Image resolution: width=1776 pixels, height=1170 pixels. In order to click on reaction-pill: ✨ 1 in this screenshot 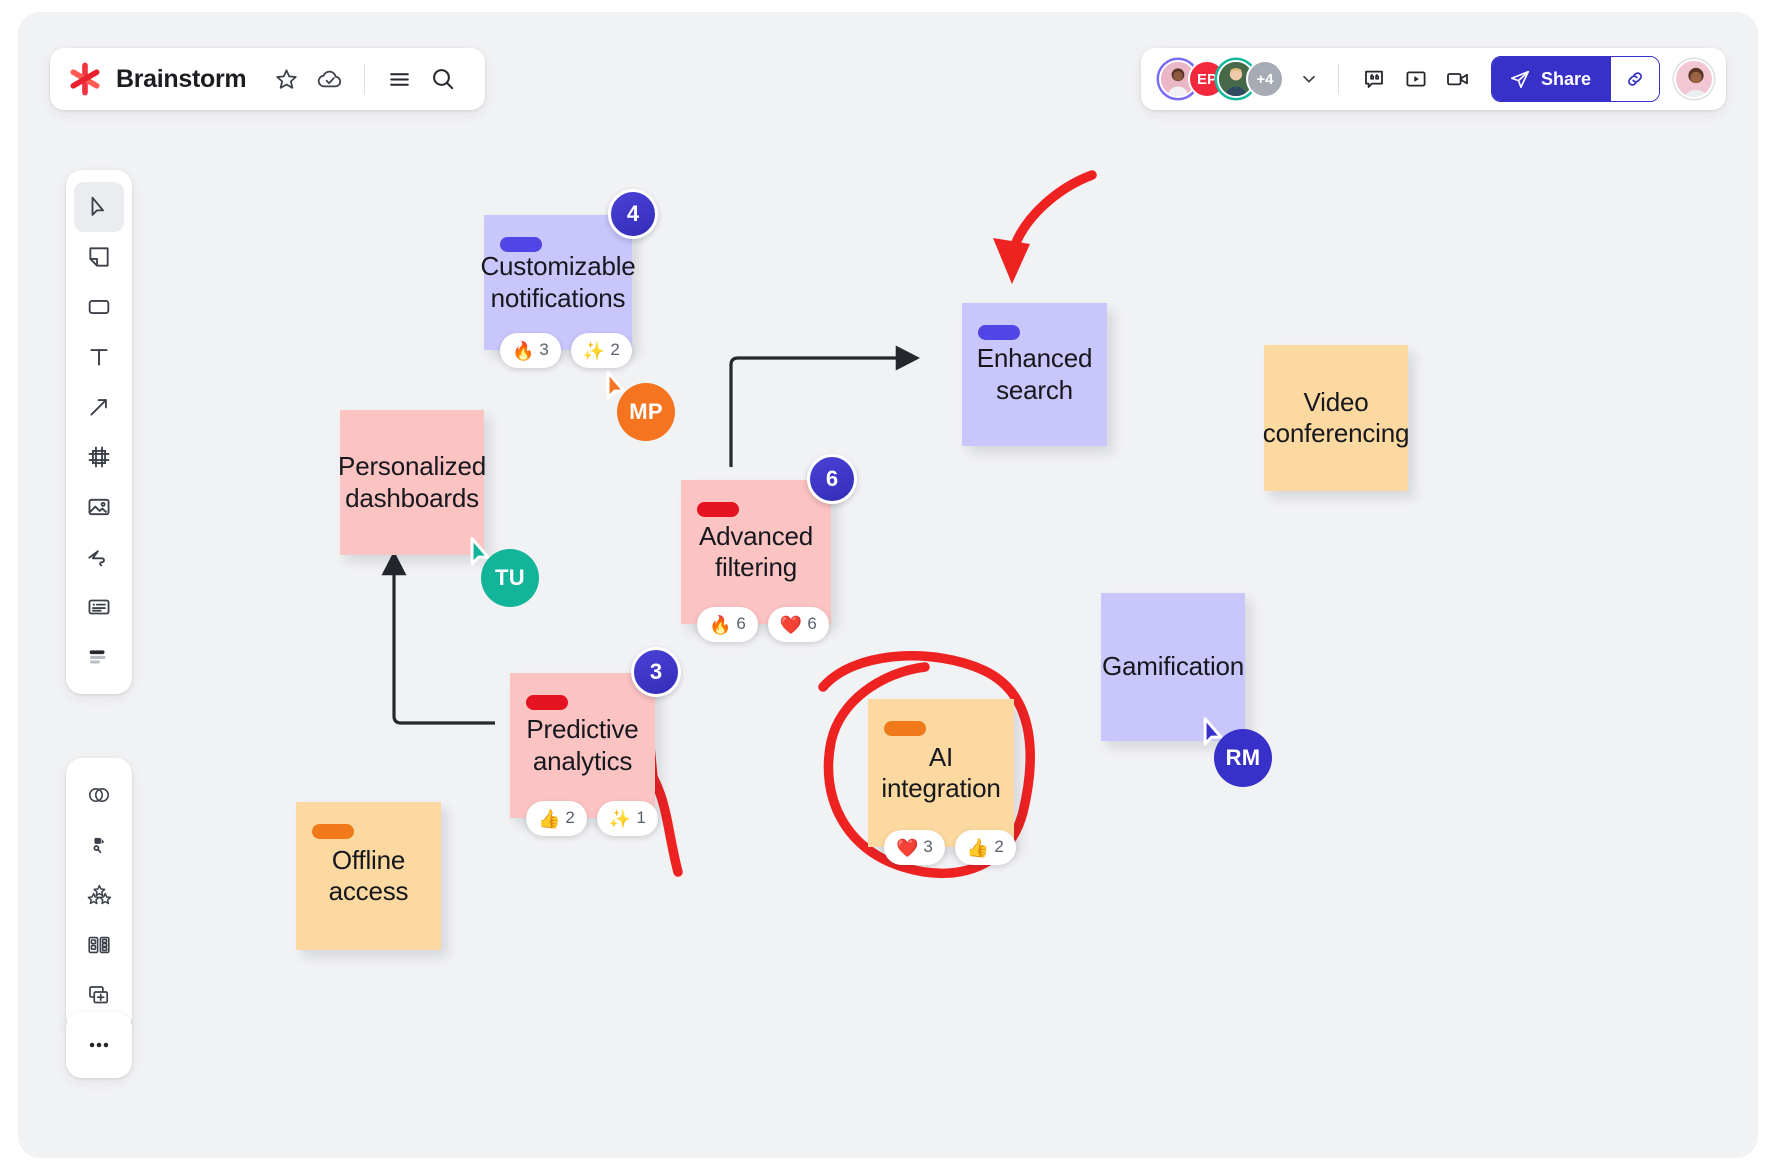, I will do `click(627, 818)`.